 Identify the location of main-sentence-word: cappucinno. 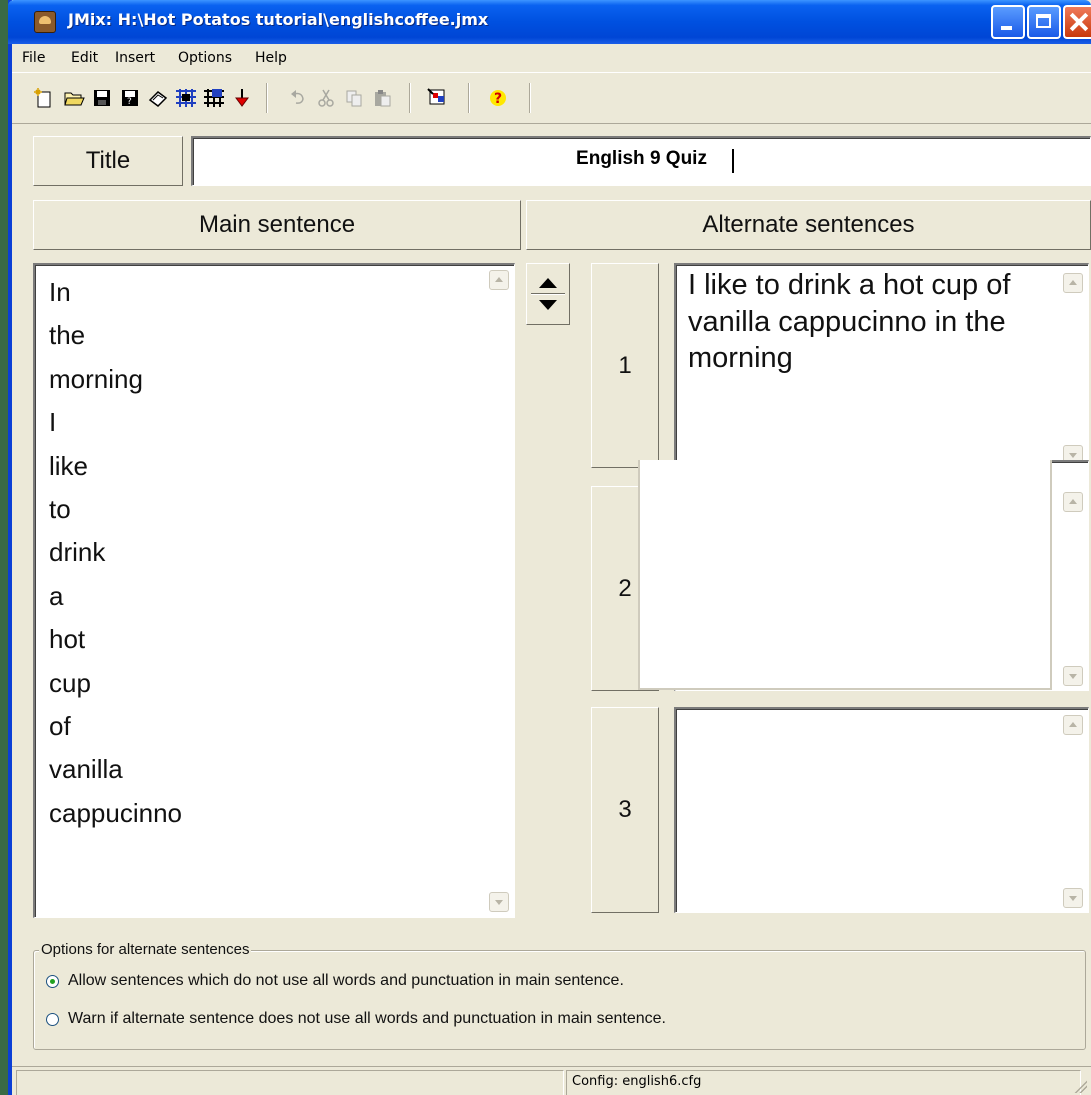
(115, 812).